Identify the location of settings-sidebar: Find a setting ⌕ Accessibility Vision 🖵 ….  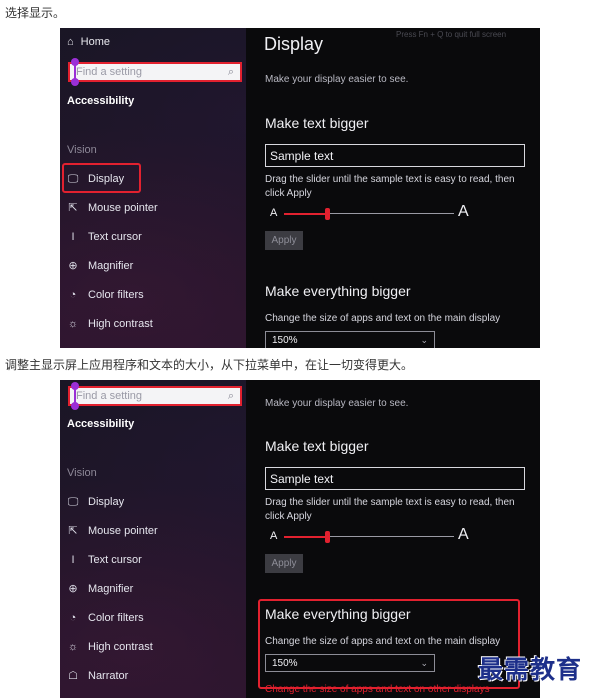
(153, 539).